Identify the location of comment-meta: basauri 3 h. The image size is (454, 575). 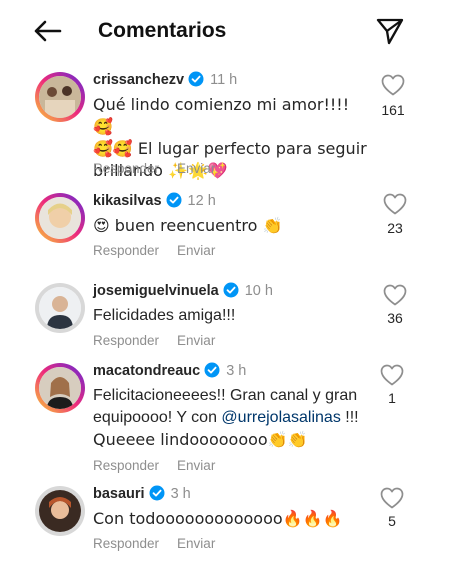
(142, 495).